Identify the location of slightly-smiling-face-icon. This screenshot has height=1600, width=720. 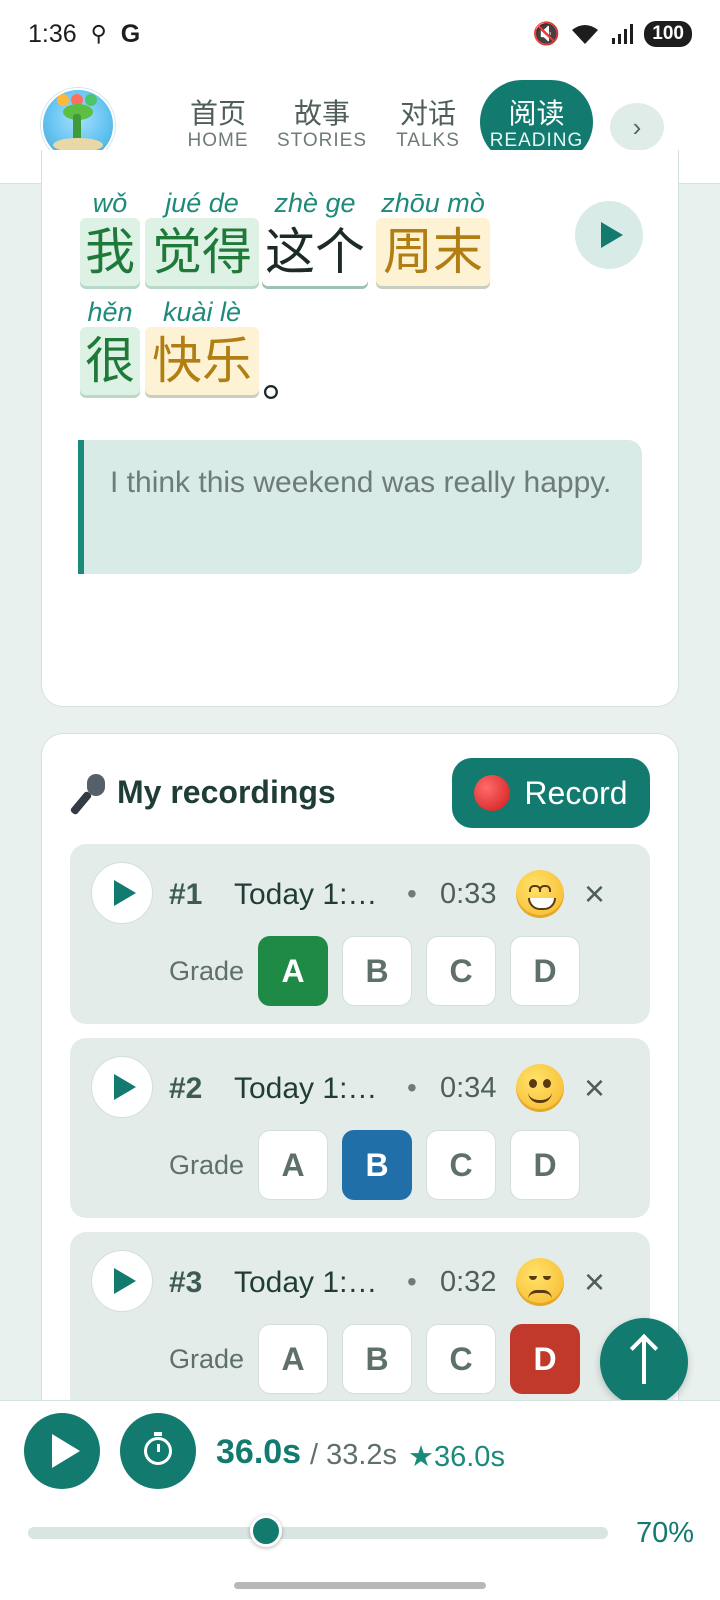
(540, 1088).